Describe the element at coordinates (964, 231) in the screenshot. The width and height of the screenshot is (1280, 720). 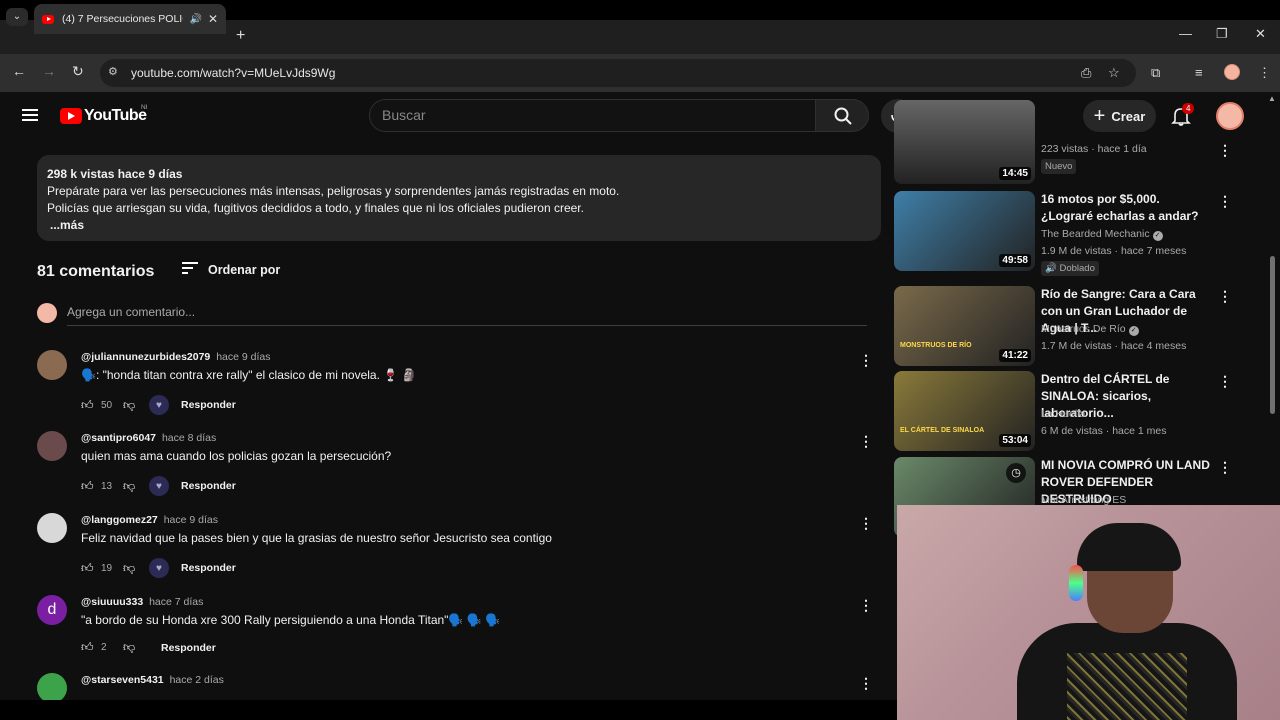
I see `video-thumbnail: 49:58` at that location.